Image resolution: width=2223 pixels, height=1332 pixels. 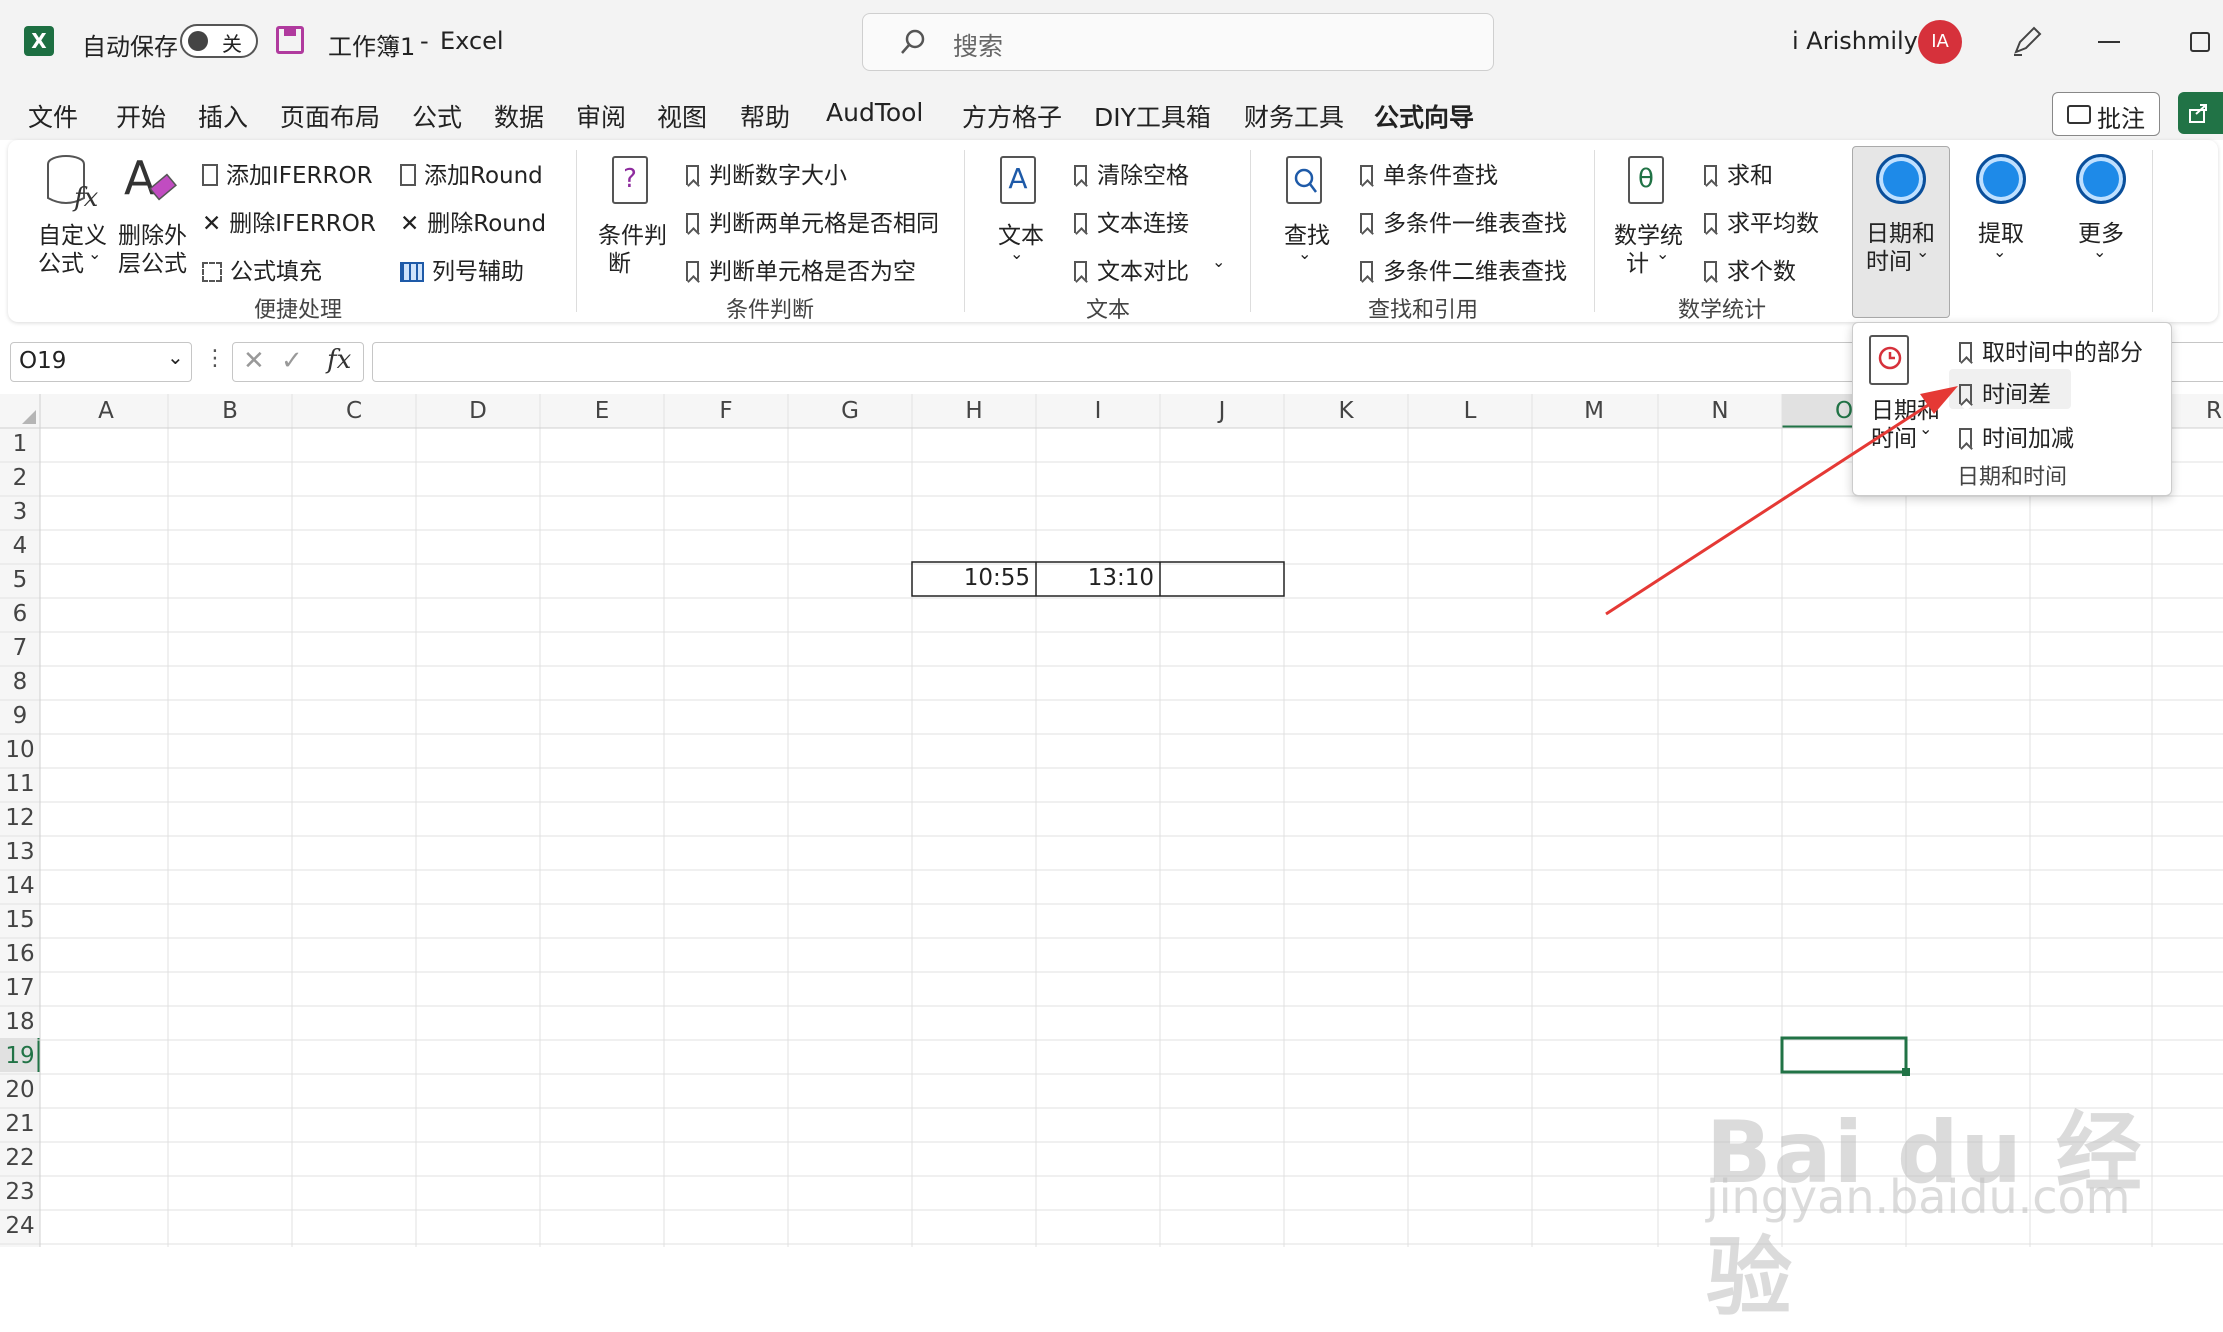 I want to click on row-header-selected: 19, so click(x=20, y=1056).